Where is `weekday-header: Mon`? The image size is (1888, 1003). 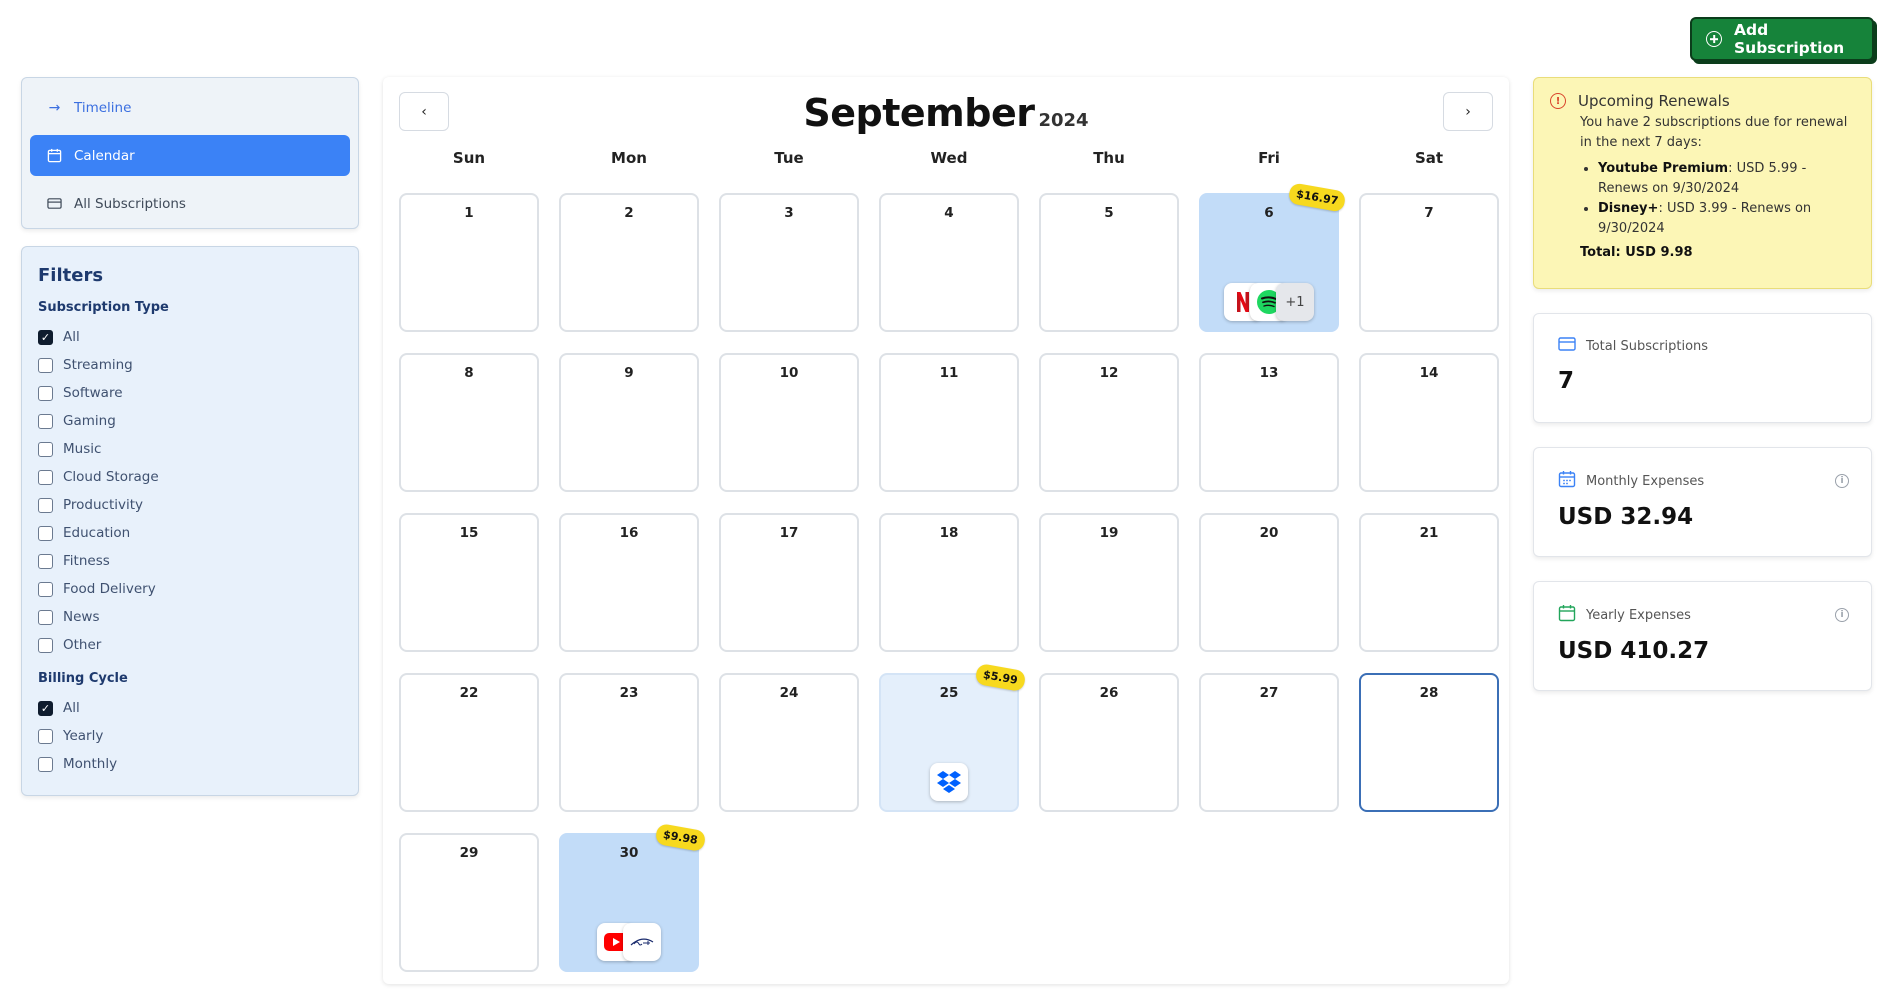 weekday-header: Mon is located at coordinates (629, 158).